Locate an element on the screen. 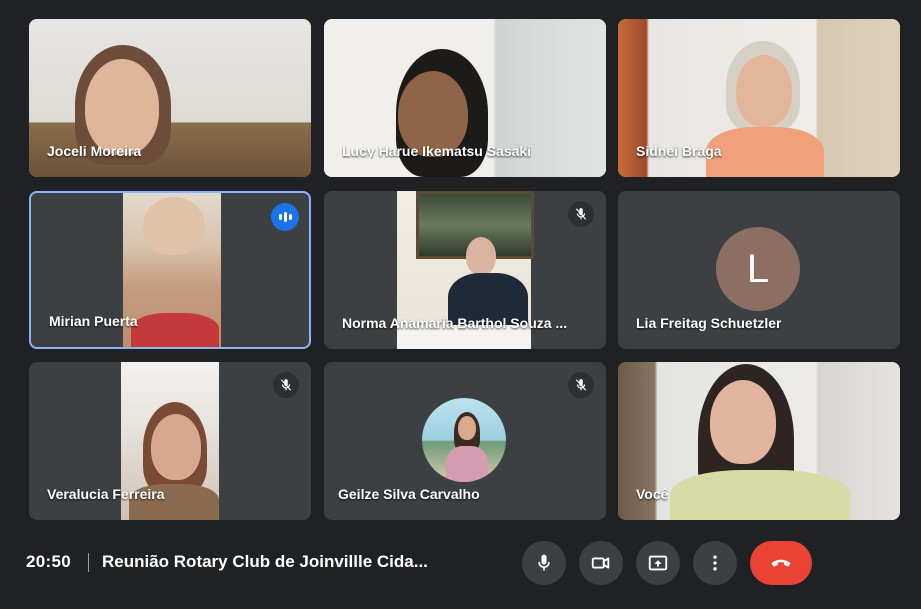 The height and width of the screenshot is (609, 921). participant-tile-sidnei: Sidnei Braga is located at coordinates (759, 98).